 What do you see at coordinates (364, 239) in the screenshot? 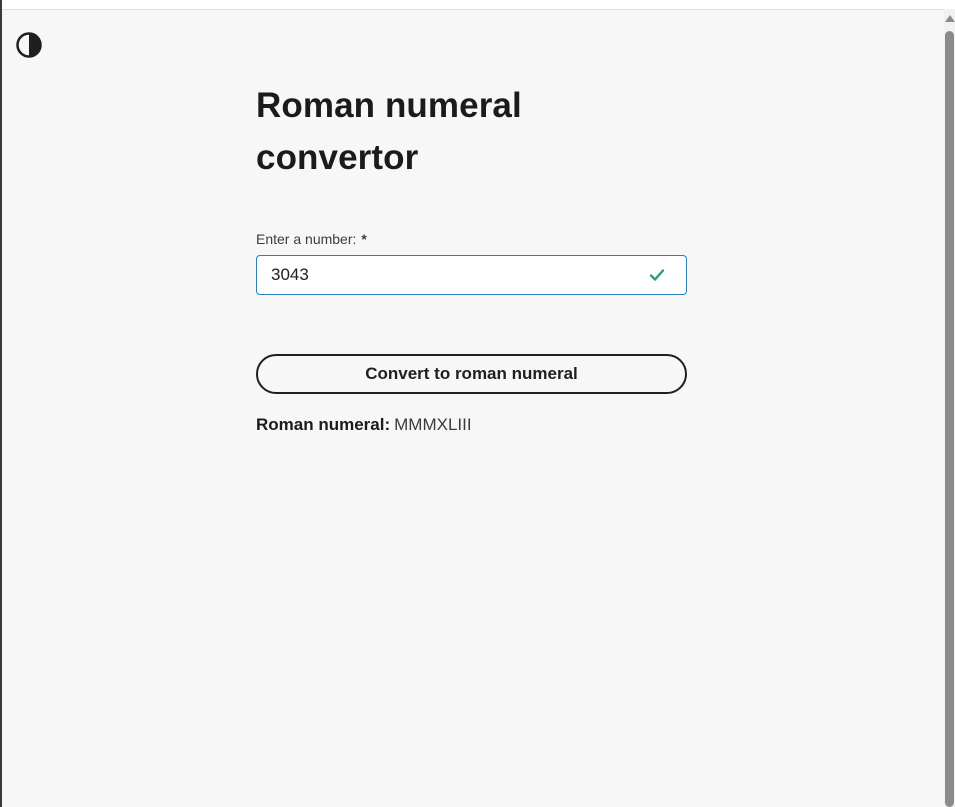
I see `required-asterisk: *` at bounding box center [364, 239].